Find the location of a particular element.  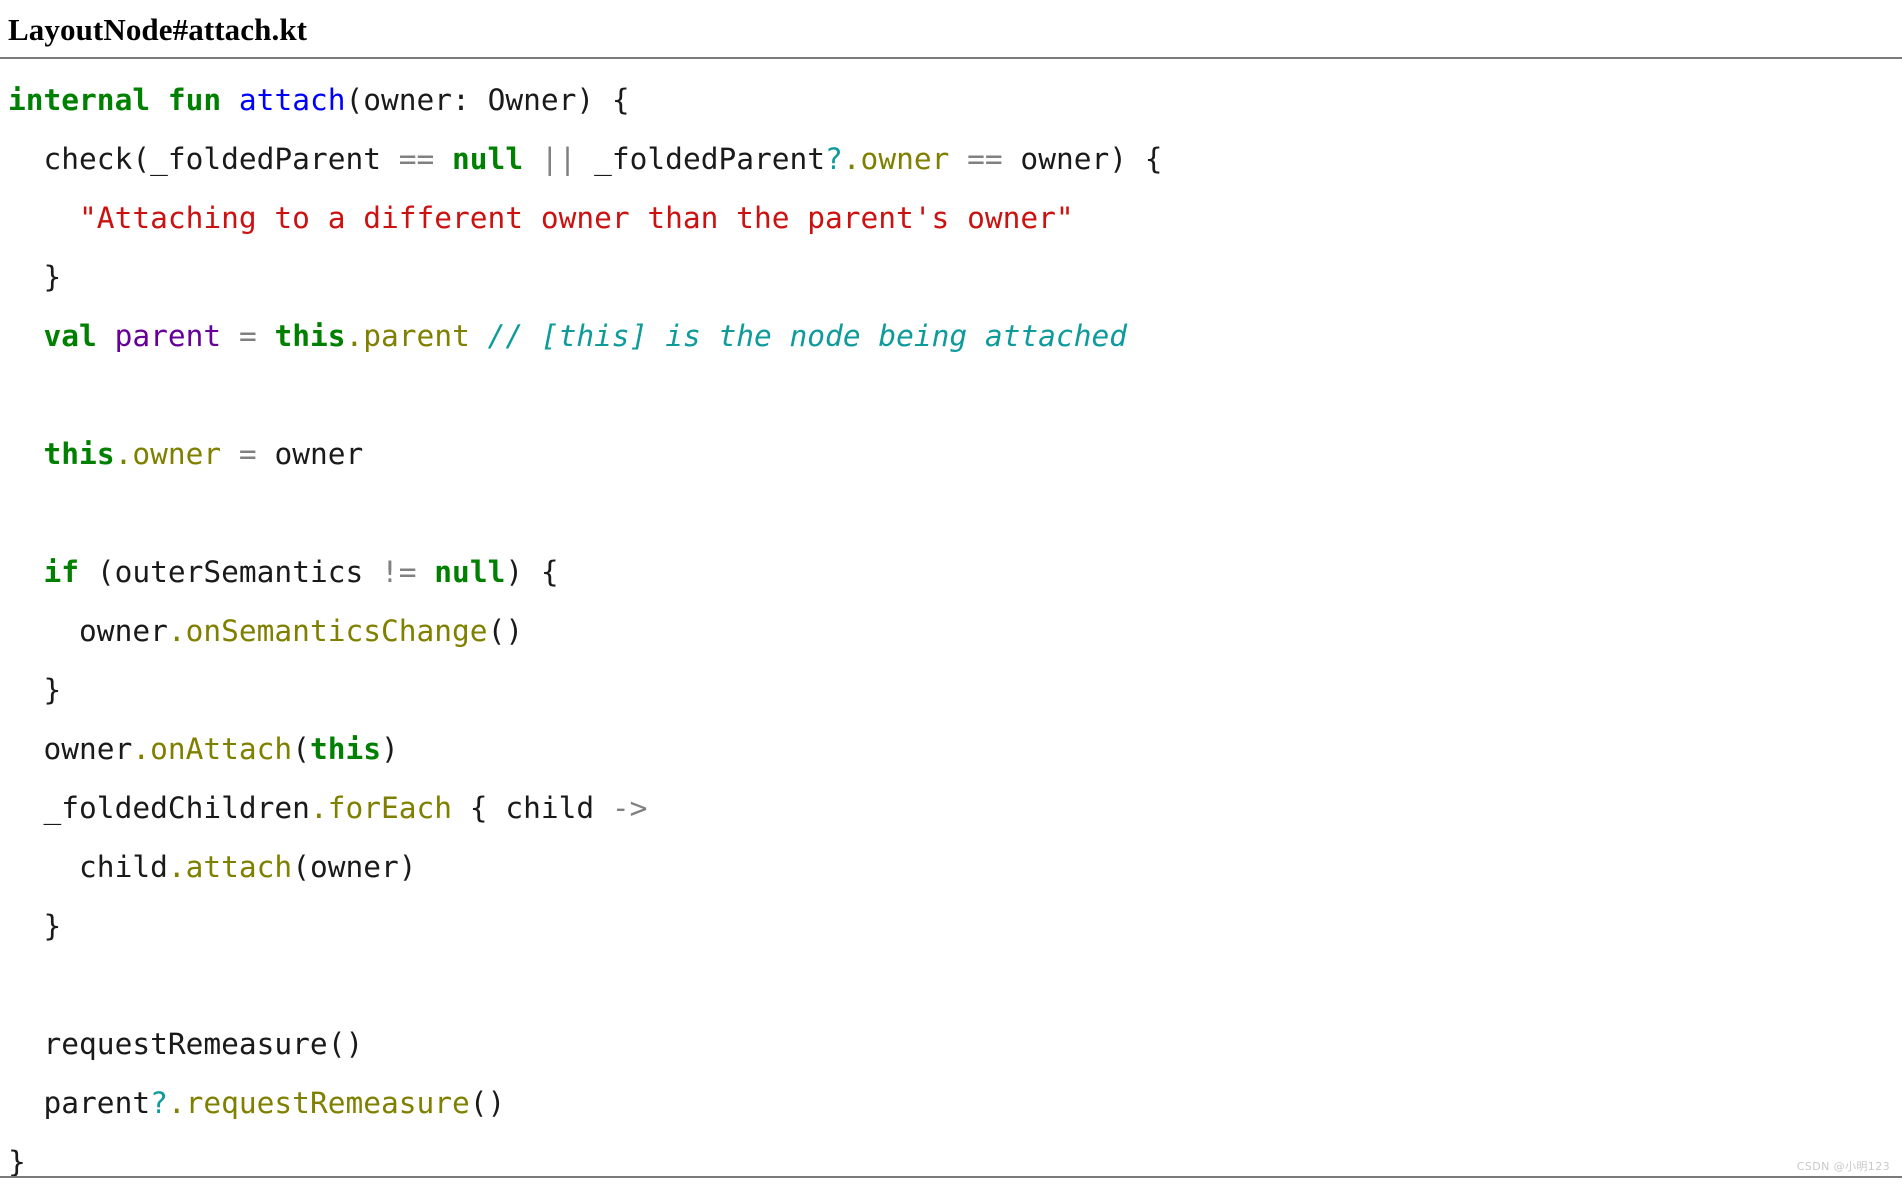

code-token-pl: (outerSemantics is located at coordinates (230, 572).